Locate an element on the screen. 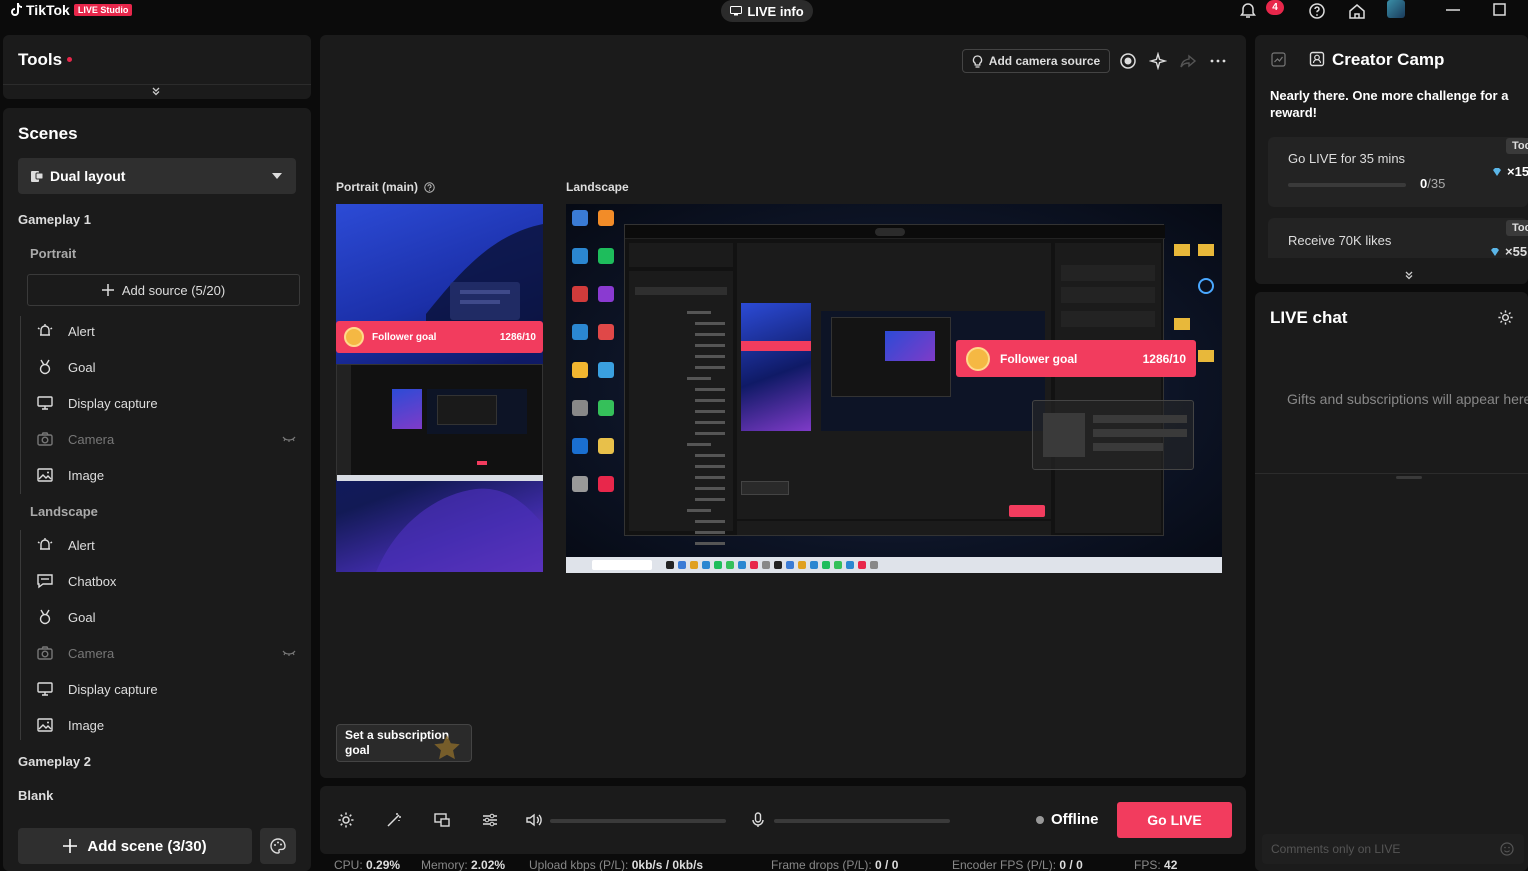 This screenshot has height=871, width=1528. nested-app-window is located at coordinates (894, 384).